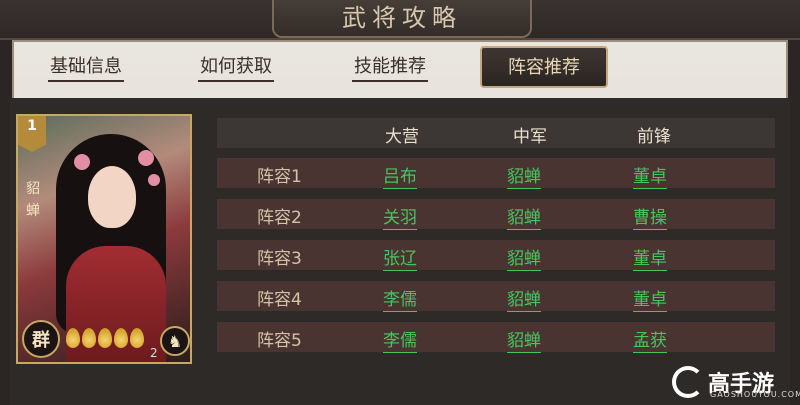 This screenshot has width=800, height=405. What do you see at coordinates (279, 341) in the screenshot?
I see `lineup-name: 阵容5` at bounding box center [279, 341].